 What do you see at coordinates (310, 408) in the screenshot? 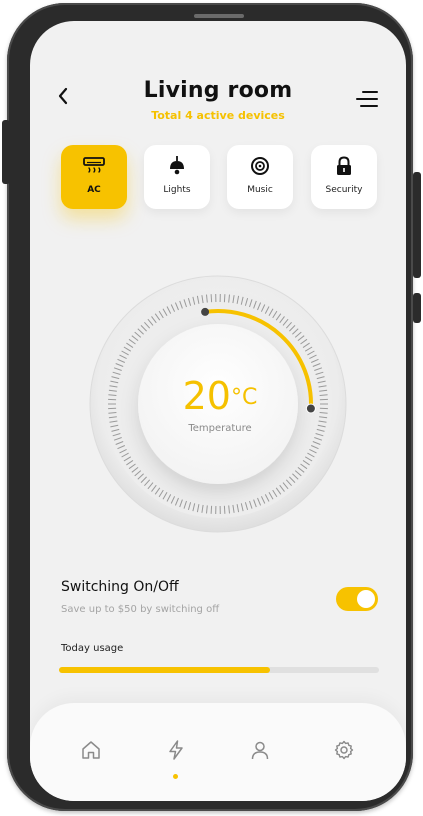
I see `arc-end-handle` at bounding box center [310, 408].